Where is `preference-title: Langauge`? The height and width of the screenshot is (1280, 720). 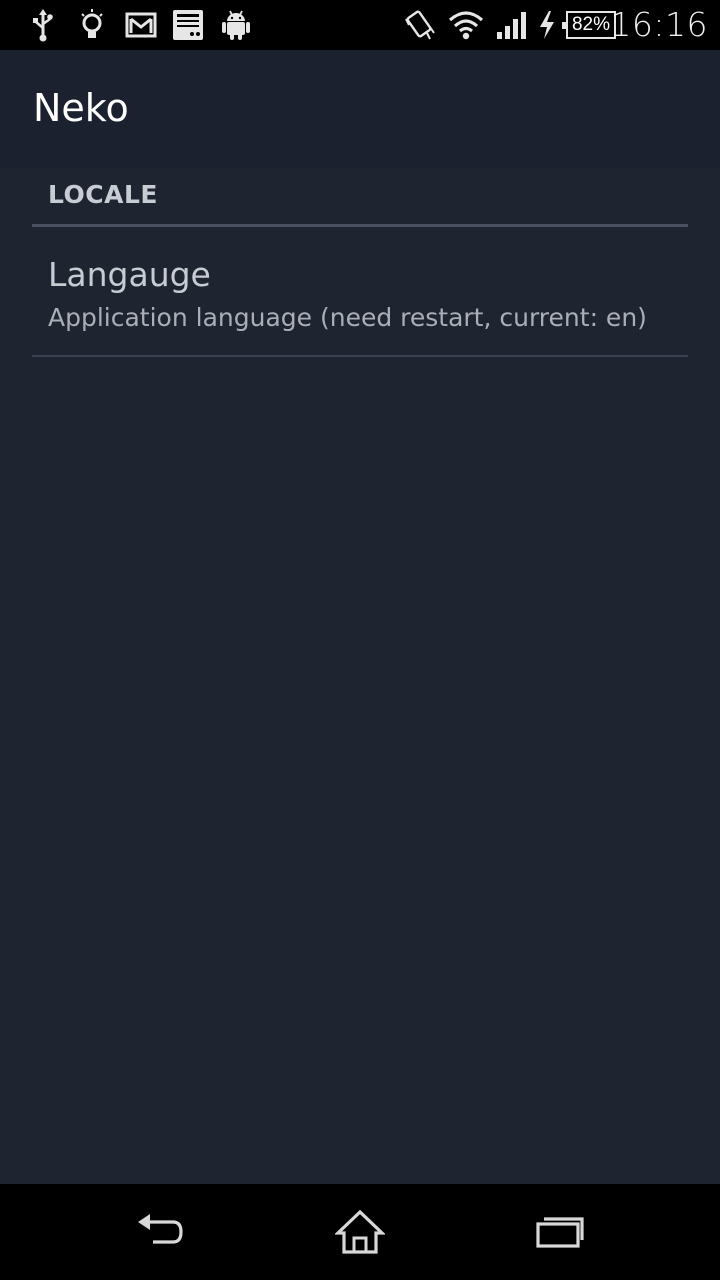 preference-title: Langauge is located at coordinates (129, 274).